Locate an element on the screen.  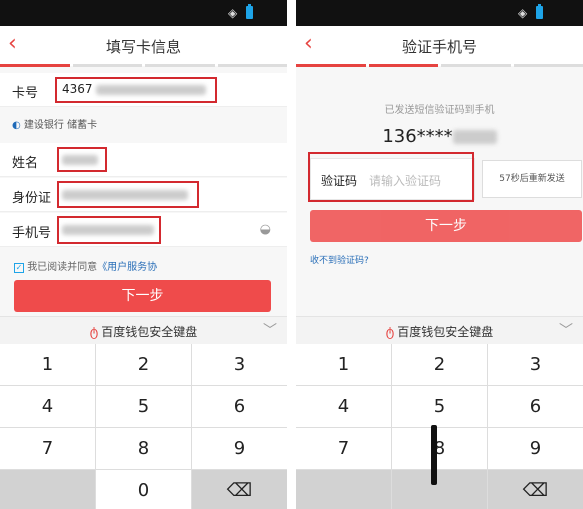
bank-name: 建设银行 储蓄卡 is located at coordinates (60, 125).